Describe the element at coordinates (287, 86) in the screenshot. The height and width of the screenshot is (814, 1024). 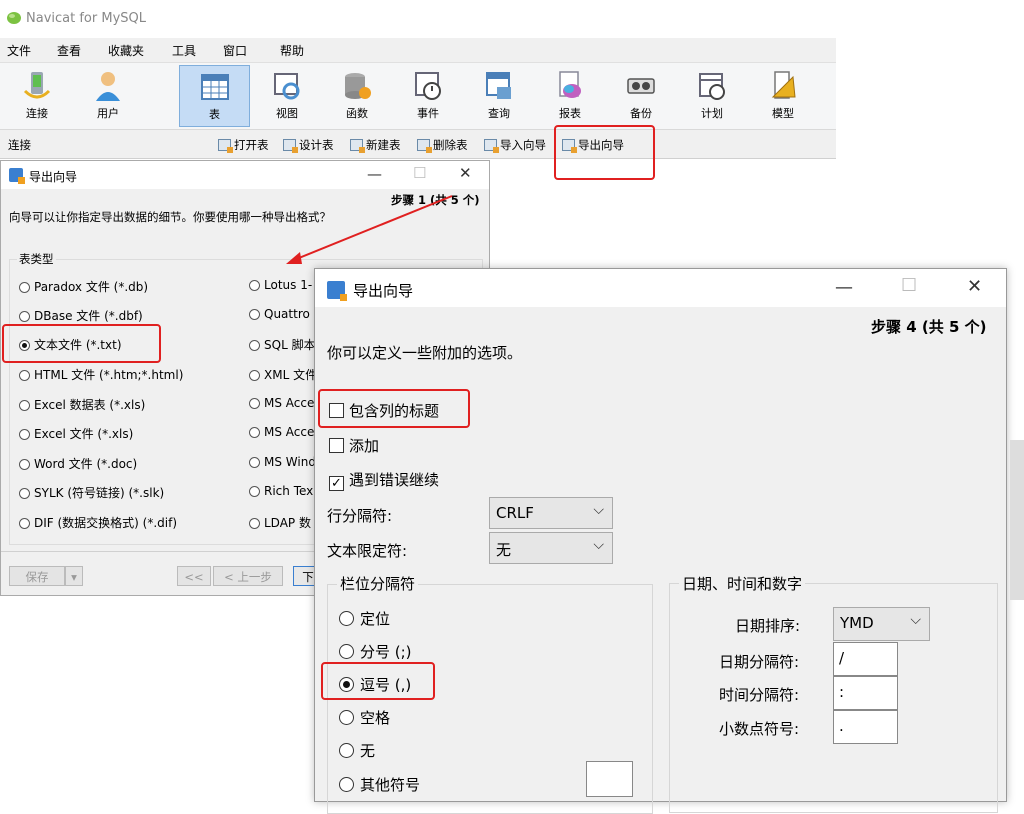
I see `view-icon` at that location.